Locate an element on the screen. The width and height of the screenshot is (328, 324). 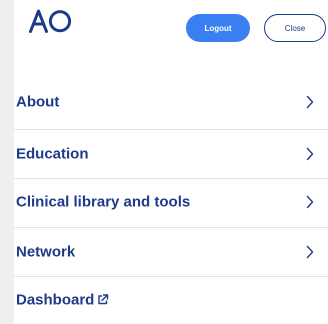
close-button: Close is located at coordinates (295, 28).